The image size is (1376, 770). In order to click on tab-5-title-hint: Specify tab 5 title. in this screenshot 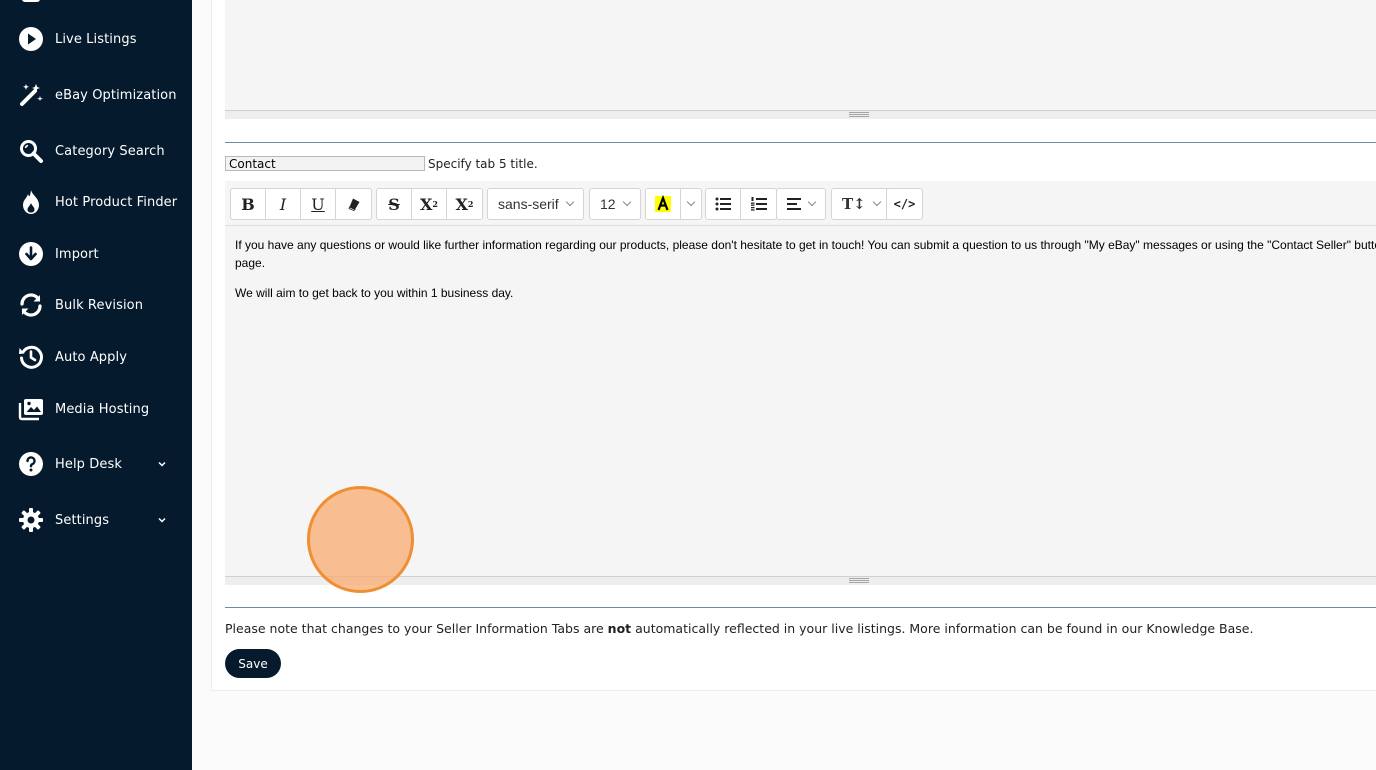, I will do `click(483, 164)`.